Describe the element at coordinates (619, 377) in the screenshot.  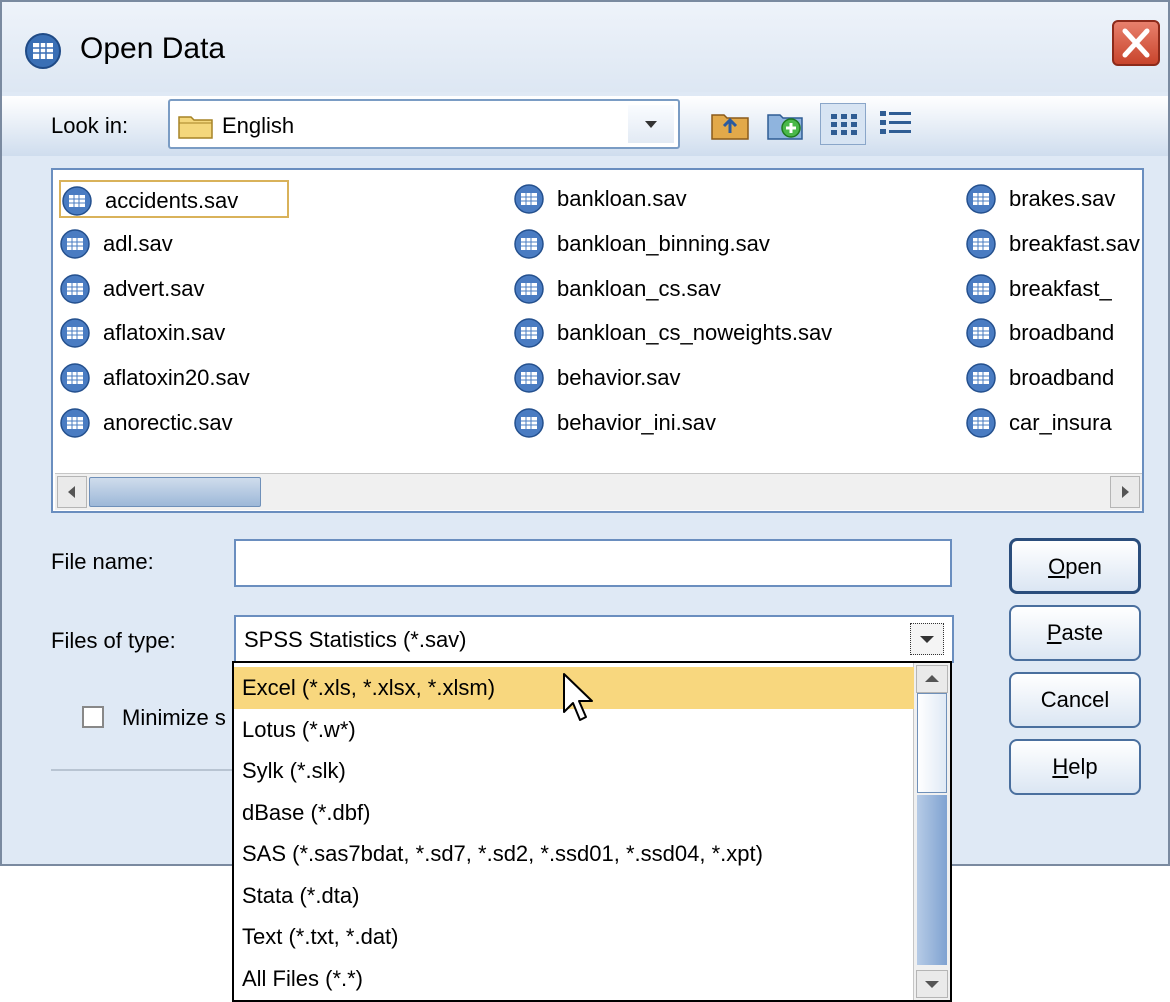
I see `file-name: behavior.sav` at that location.